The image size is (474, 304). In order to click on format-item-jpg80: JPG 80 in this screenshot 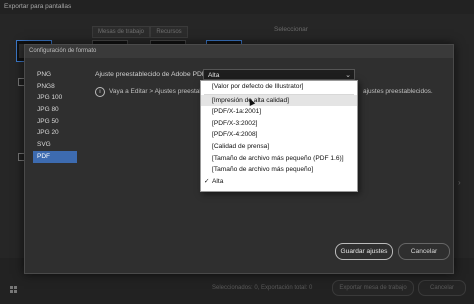, I will do `click(55, 110)`.